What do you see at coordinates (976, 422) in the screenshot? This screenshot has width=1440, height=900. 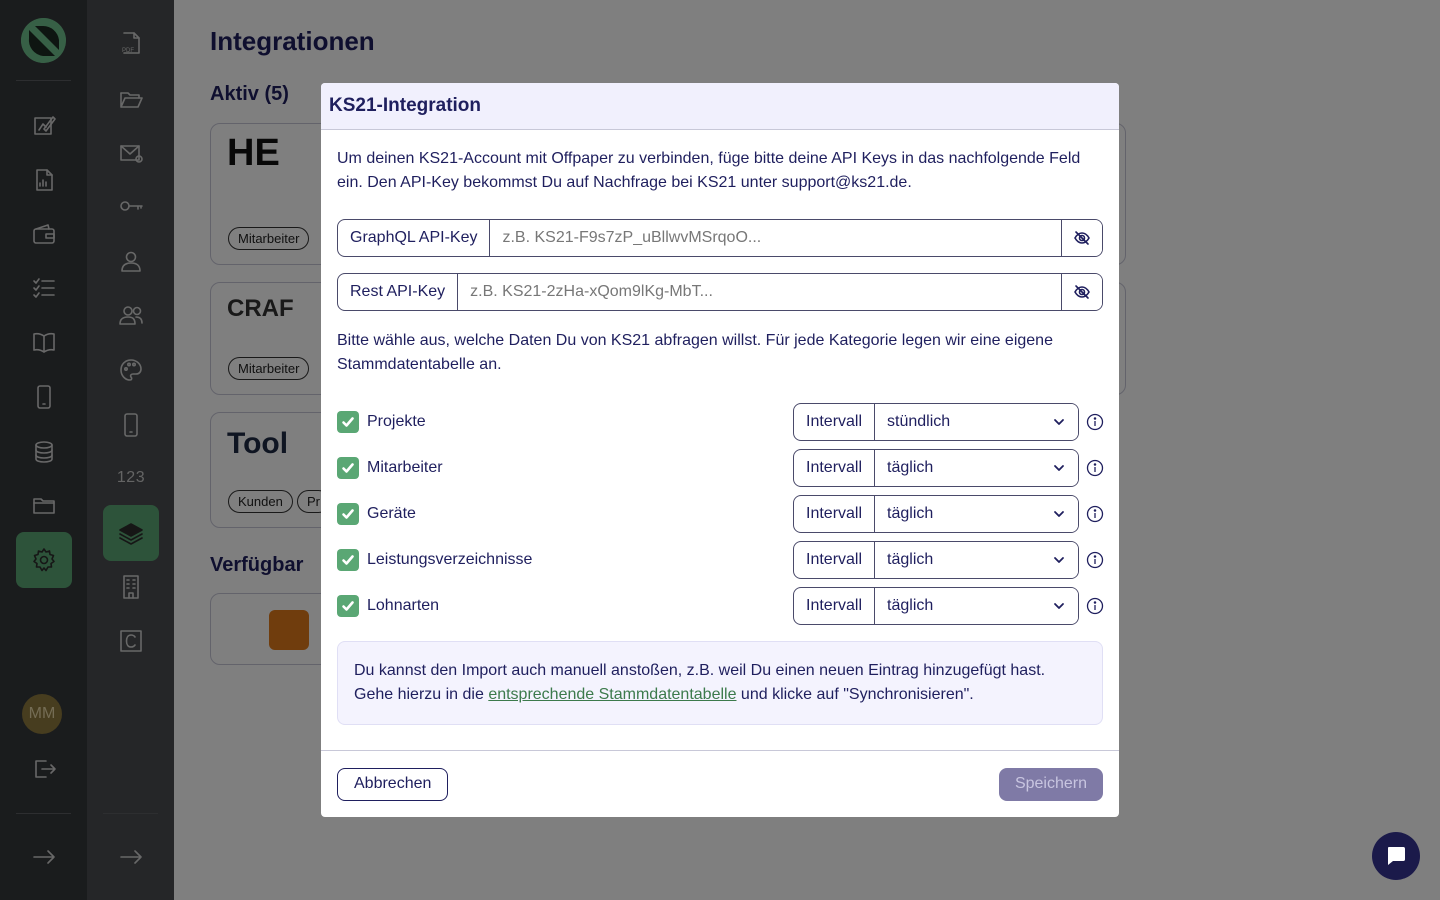 I see `interval-select: stündlich` at bounding box center [976, 422].